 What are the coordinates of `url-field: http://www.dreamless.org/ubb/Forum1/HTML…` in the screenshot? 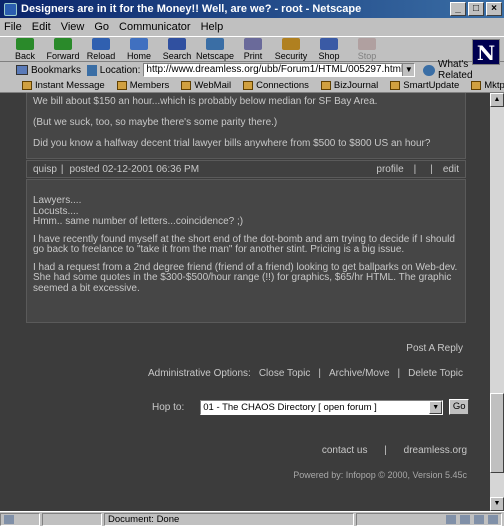 It's located at (279, 70).